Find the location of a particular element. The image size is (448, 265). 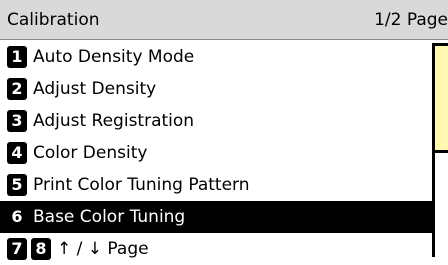

number-key-2-icon: 2 is located at coordinates (17, 89).